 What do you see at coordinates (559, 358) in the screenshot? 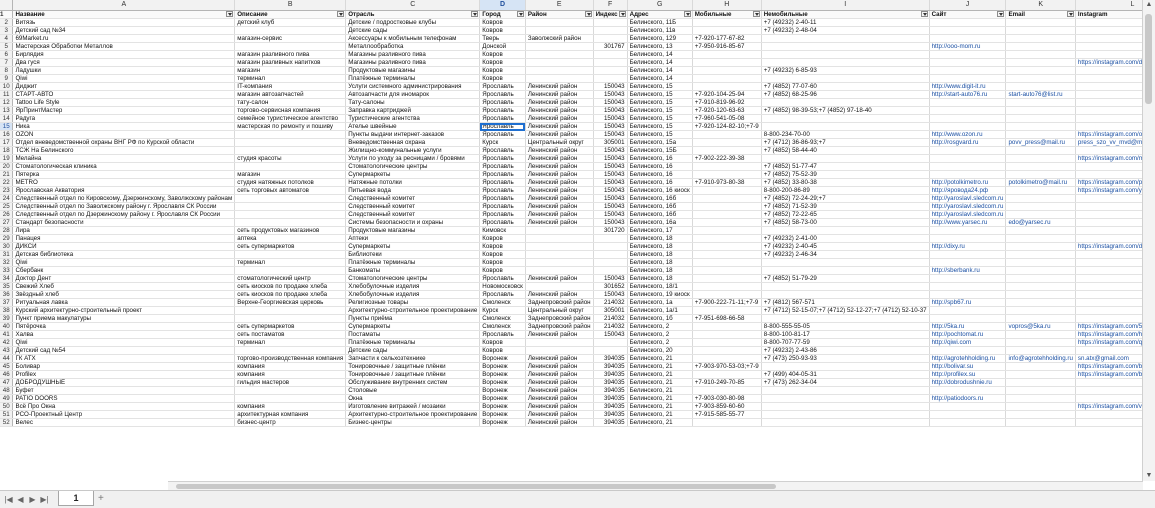
I see `cell-E44: Ленинский район` at bounding box center [559, 358].